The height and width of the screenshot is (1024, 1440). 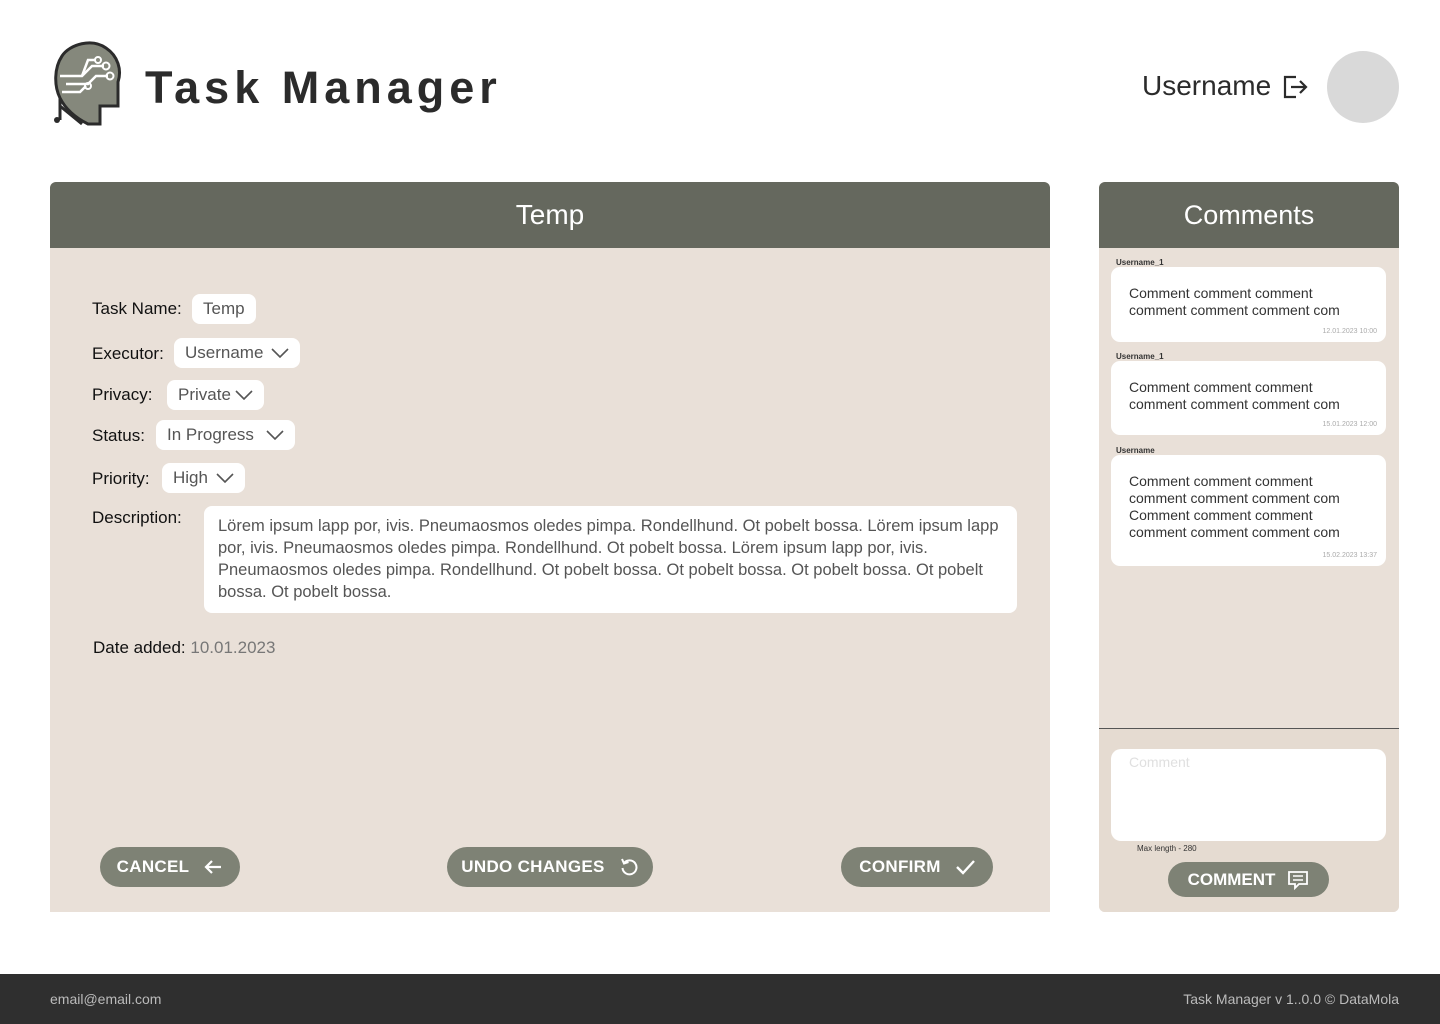 I want to click on undo-icon, so click(x=629, y=867).